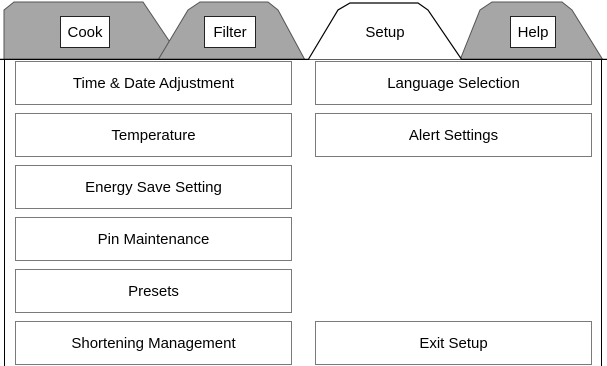 This screenshot has width=607, height=366. What do you see at coordinates (230, 32) in the screenshot?
I see `tab-filter: Filter` at bounding box center [230, 32].